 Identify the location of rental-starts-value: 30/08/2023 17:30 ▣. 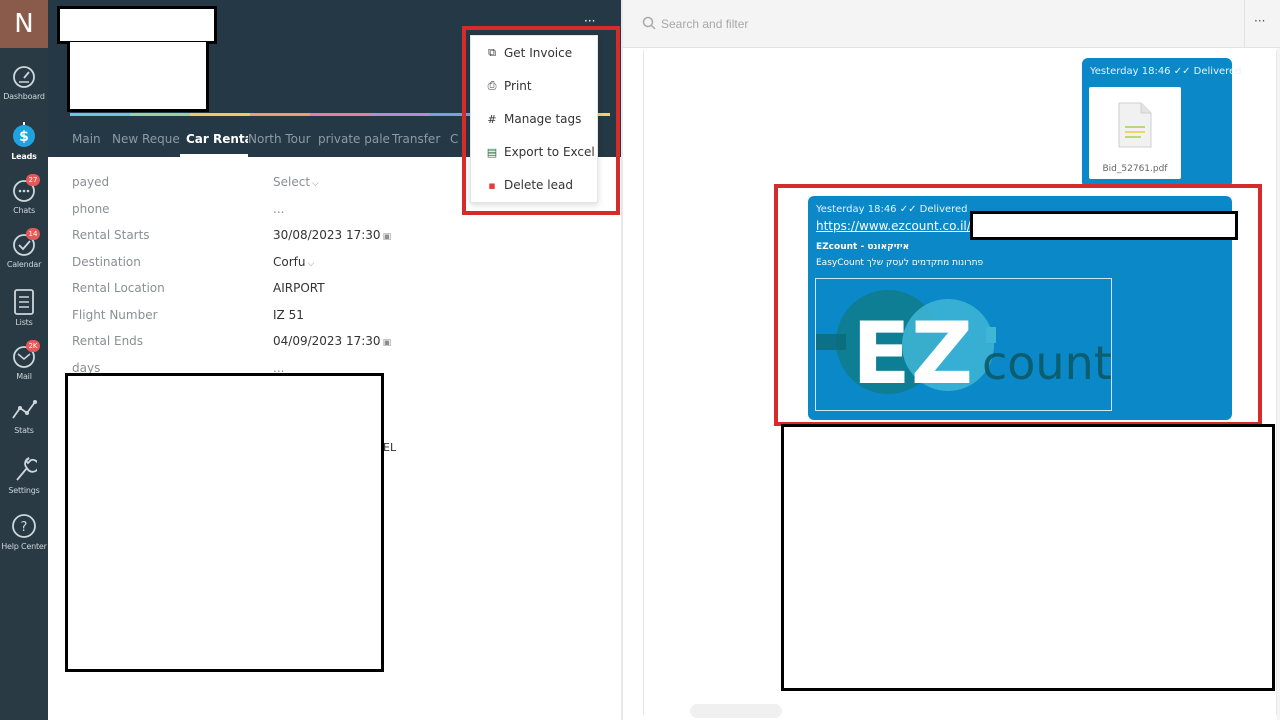
(332, 235).